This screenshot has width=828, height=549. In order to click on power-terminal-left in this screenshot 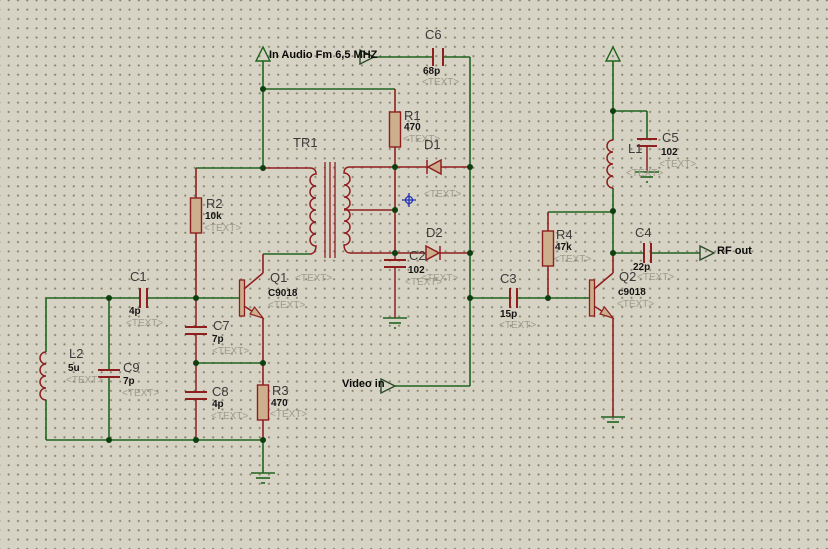, I will do `click(263, 53)`.